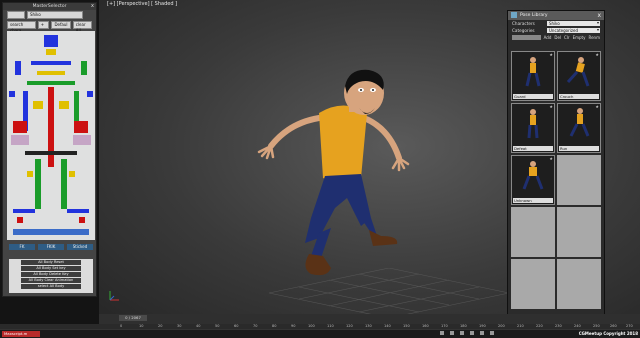  Describe the element at coordinates (452, 333) in the screenshot. I see `stop-icon` at that location.